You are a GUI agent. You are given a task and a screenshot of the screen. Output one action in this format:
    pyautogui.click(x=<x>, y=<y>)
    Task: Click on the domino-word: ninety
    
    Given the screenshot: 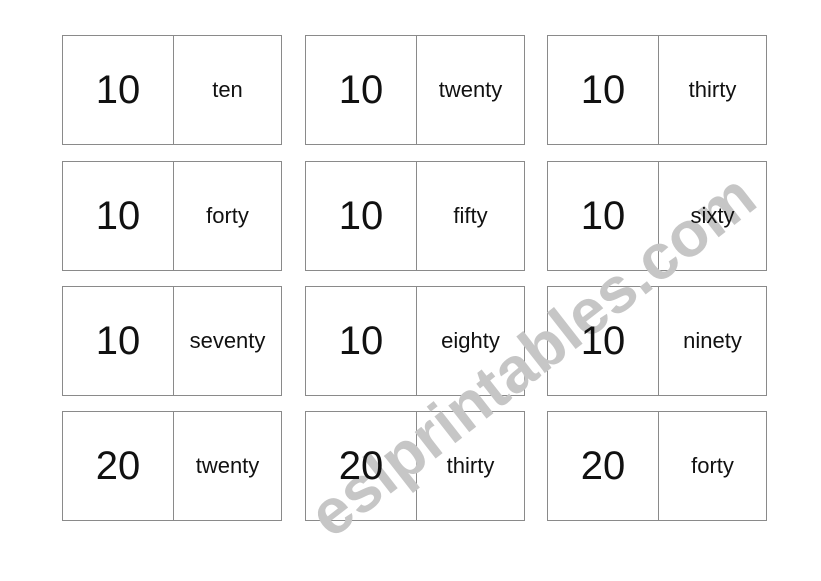 What is the action you would take?
    pyautogui.click(x=712, y=340)
    